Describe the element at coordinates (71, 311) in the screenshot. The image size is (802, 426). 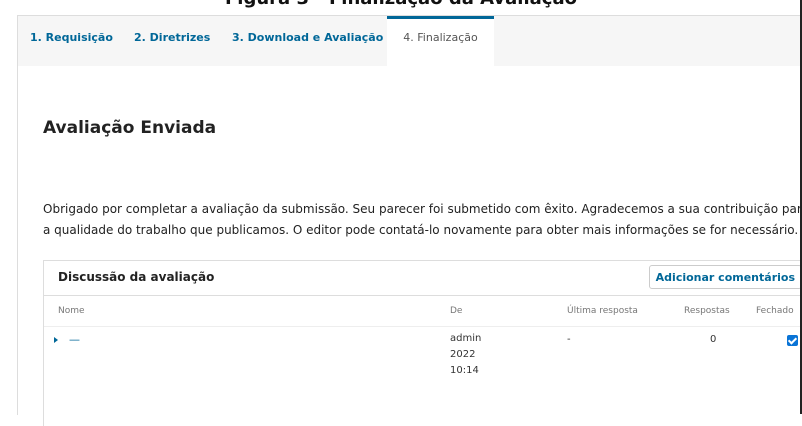
I see `column-header-name: Nome` at that location.